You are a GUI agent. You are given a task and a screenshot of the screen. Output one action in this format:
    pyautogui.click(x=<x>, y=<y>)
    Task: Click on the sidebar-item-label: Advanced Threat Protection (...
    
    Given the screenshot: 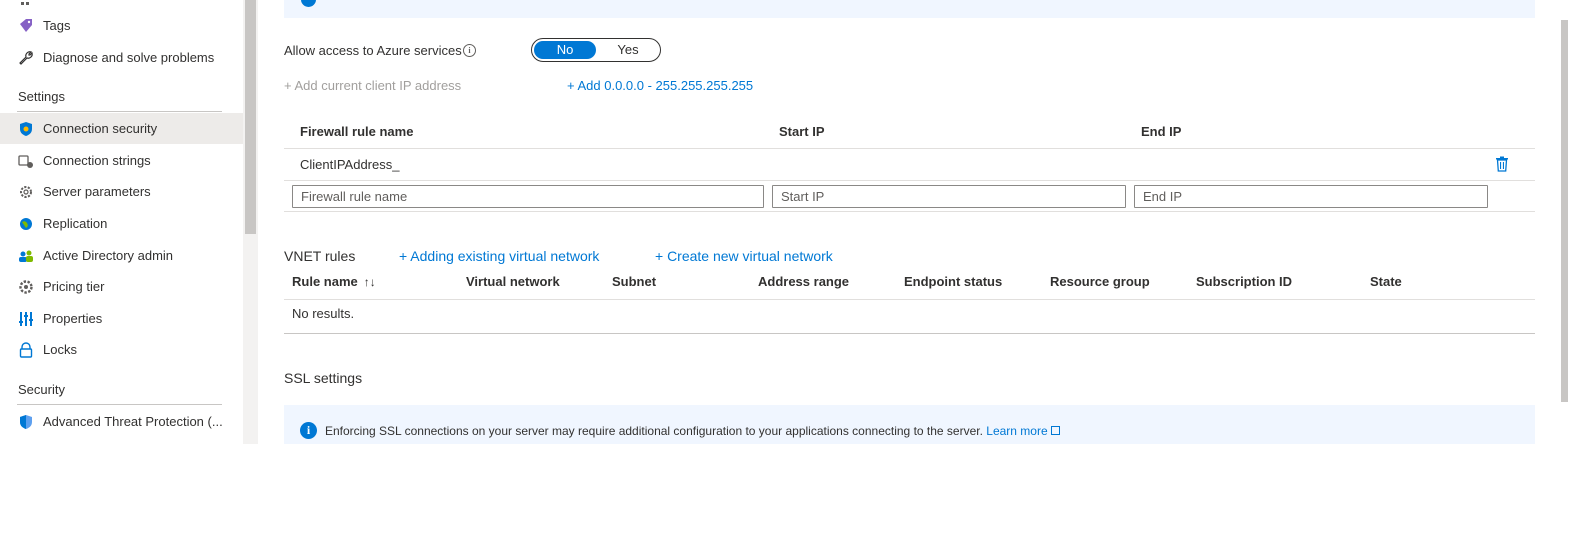 What is the action you would take?
    pyautogui.click(x=133, y=421)
    